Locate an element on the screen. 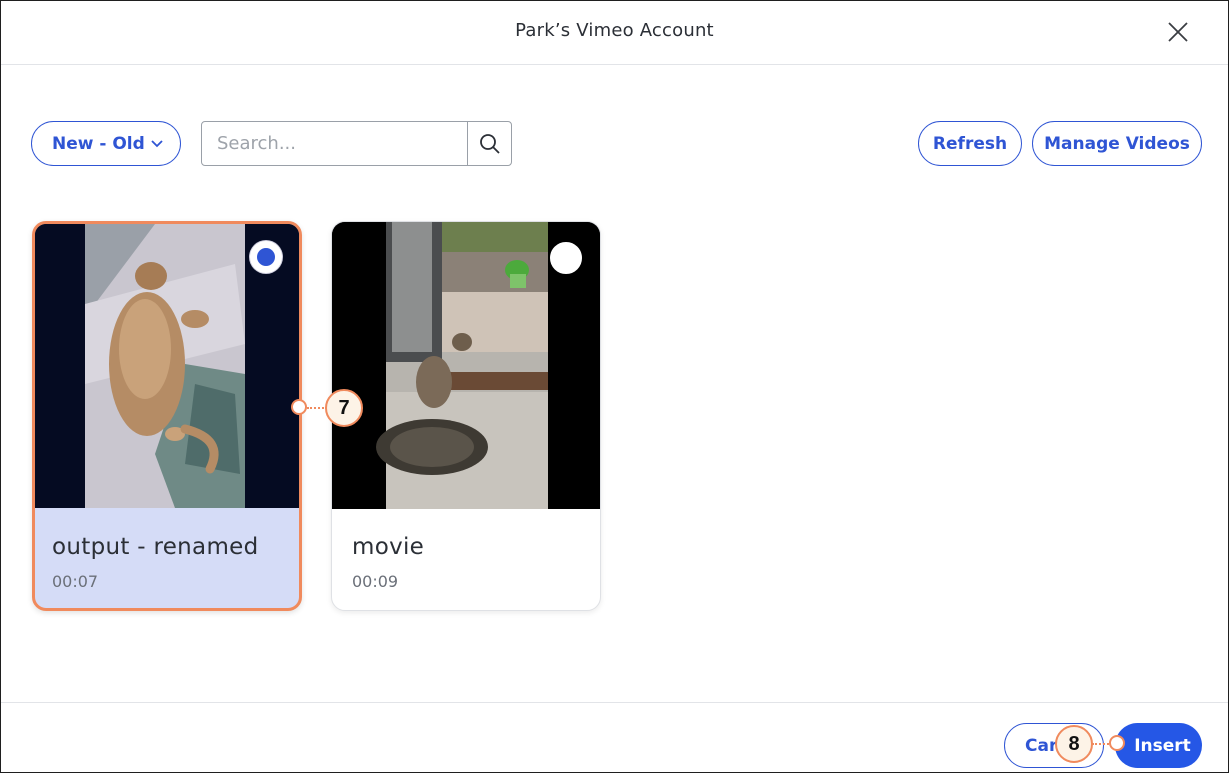 The height and width of the screenshot is (773, 1229). video-card-output-renamed: output - renamed 00:07 is located at coordinates (167, 416).